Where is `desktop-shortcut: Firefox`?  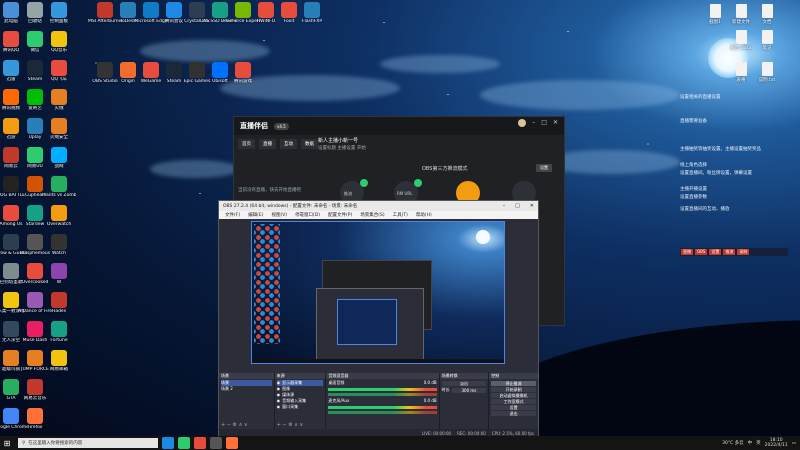 desktop-shortcut: Firefox is located at coordinates (35, 419).